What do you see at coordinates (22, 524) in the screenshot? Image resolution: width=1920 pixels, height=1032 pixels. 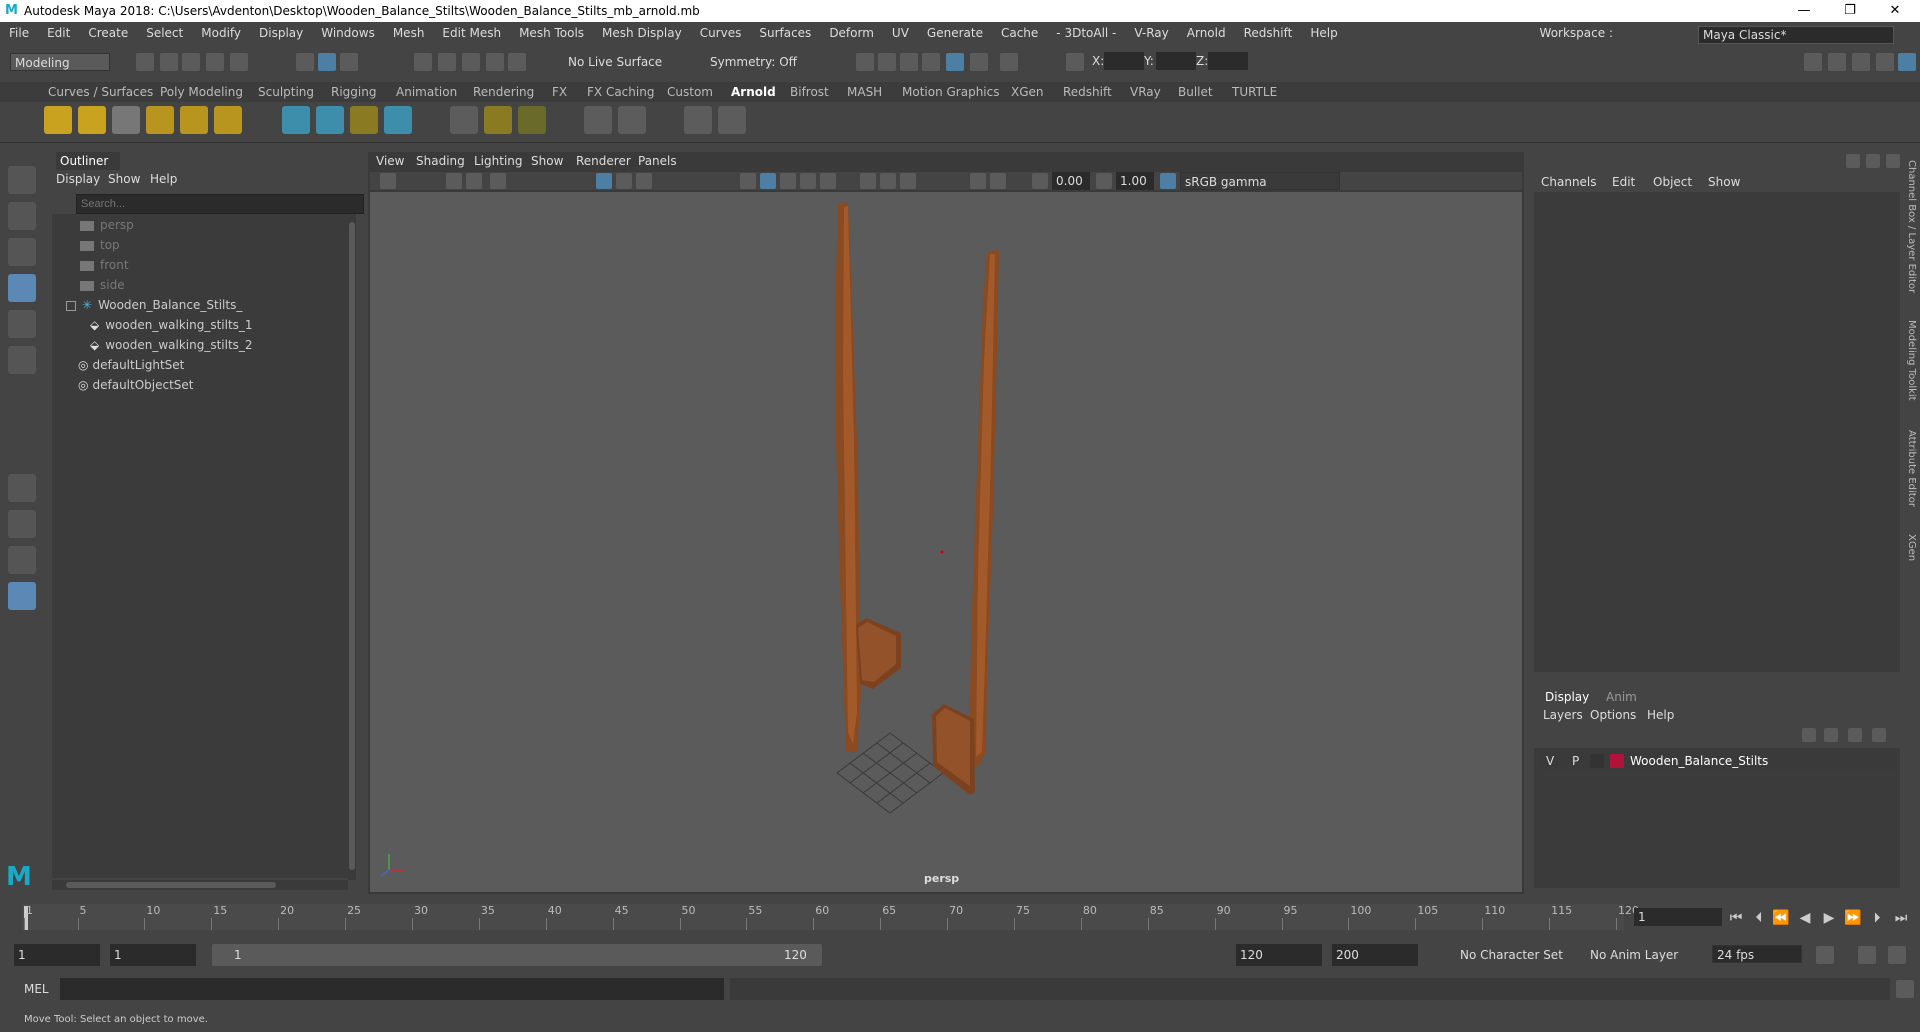 I see `four-view-layout-icon` at bounding box center [22, 524].